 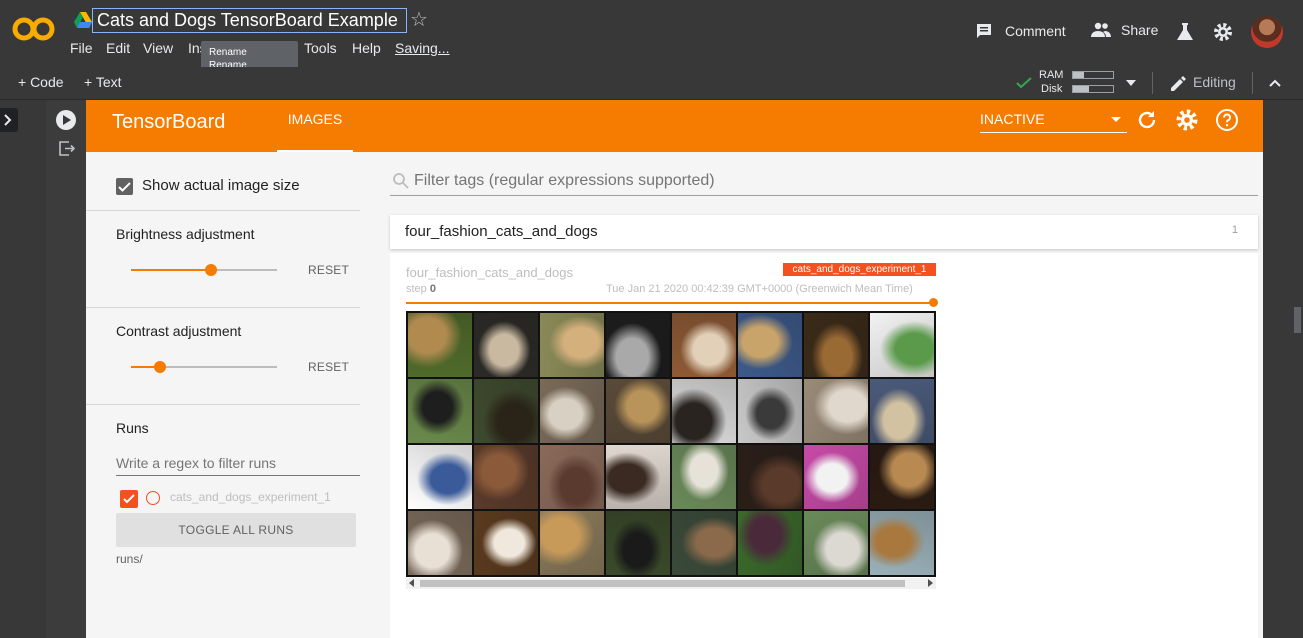 I want to click on menu-tools: Tools, so click(x=320, y=48).